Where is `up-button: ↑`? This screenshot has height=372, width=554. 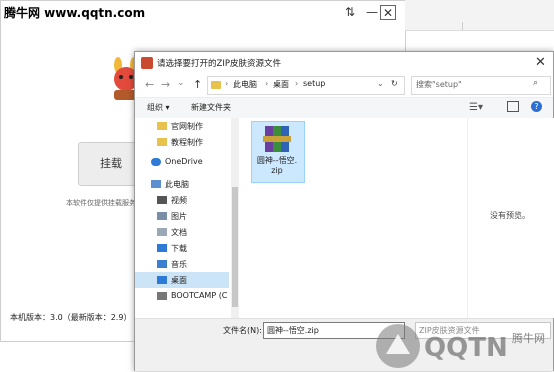 up-button: ↑ is located at coordinates (197, 84).